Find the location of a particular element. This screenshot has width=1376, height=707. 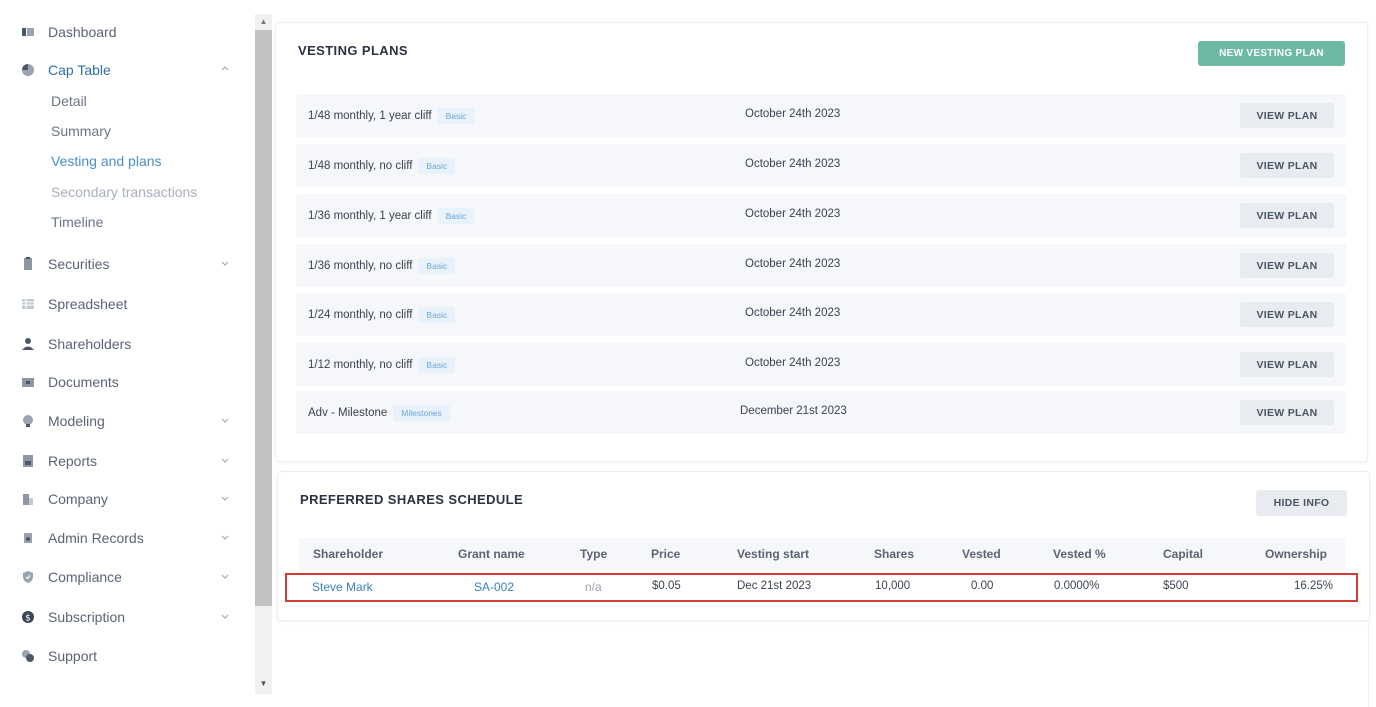

chevron-up-icon is located at coordinates (225, 68).